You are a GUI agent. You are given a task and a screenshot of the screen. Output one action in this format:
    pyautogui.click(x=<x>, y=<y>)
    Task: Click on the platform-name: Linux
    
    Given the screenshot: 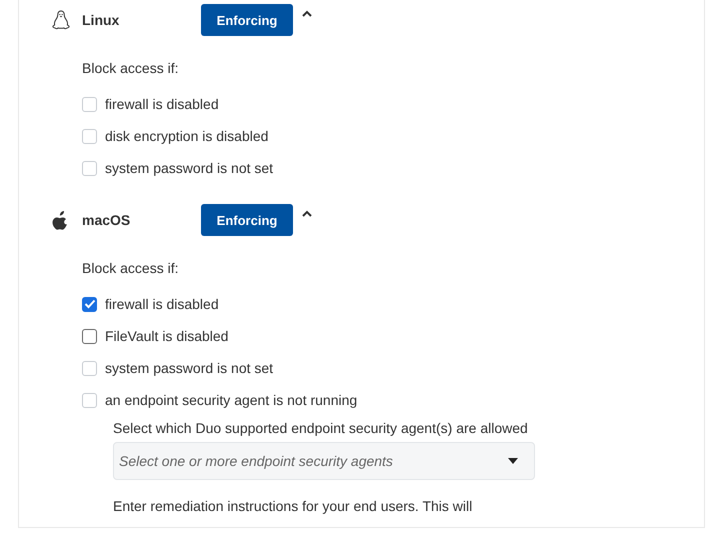 What is the action you would take?
    pyautogui.click(x=101, y=20)
    